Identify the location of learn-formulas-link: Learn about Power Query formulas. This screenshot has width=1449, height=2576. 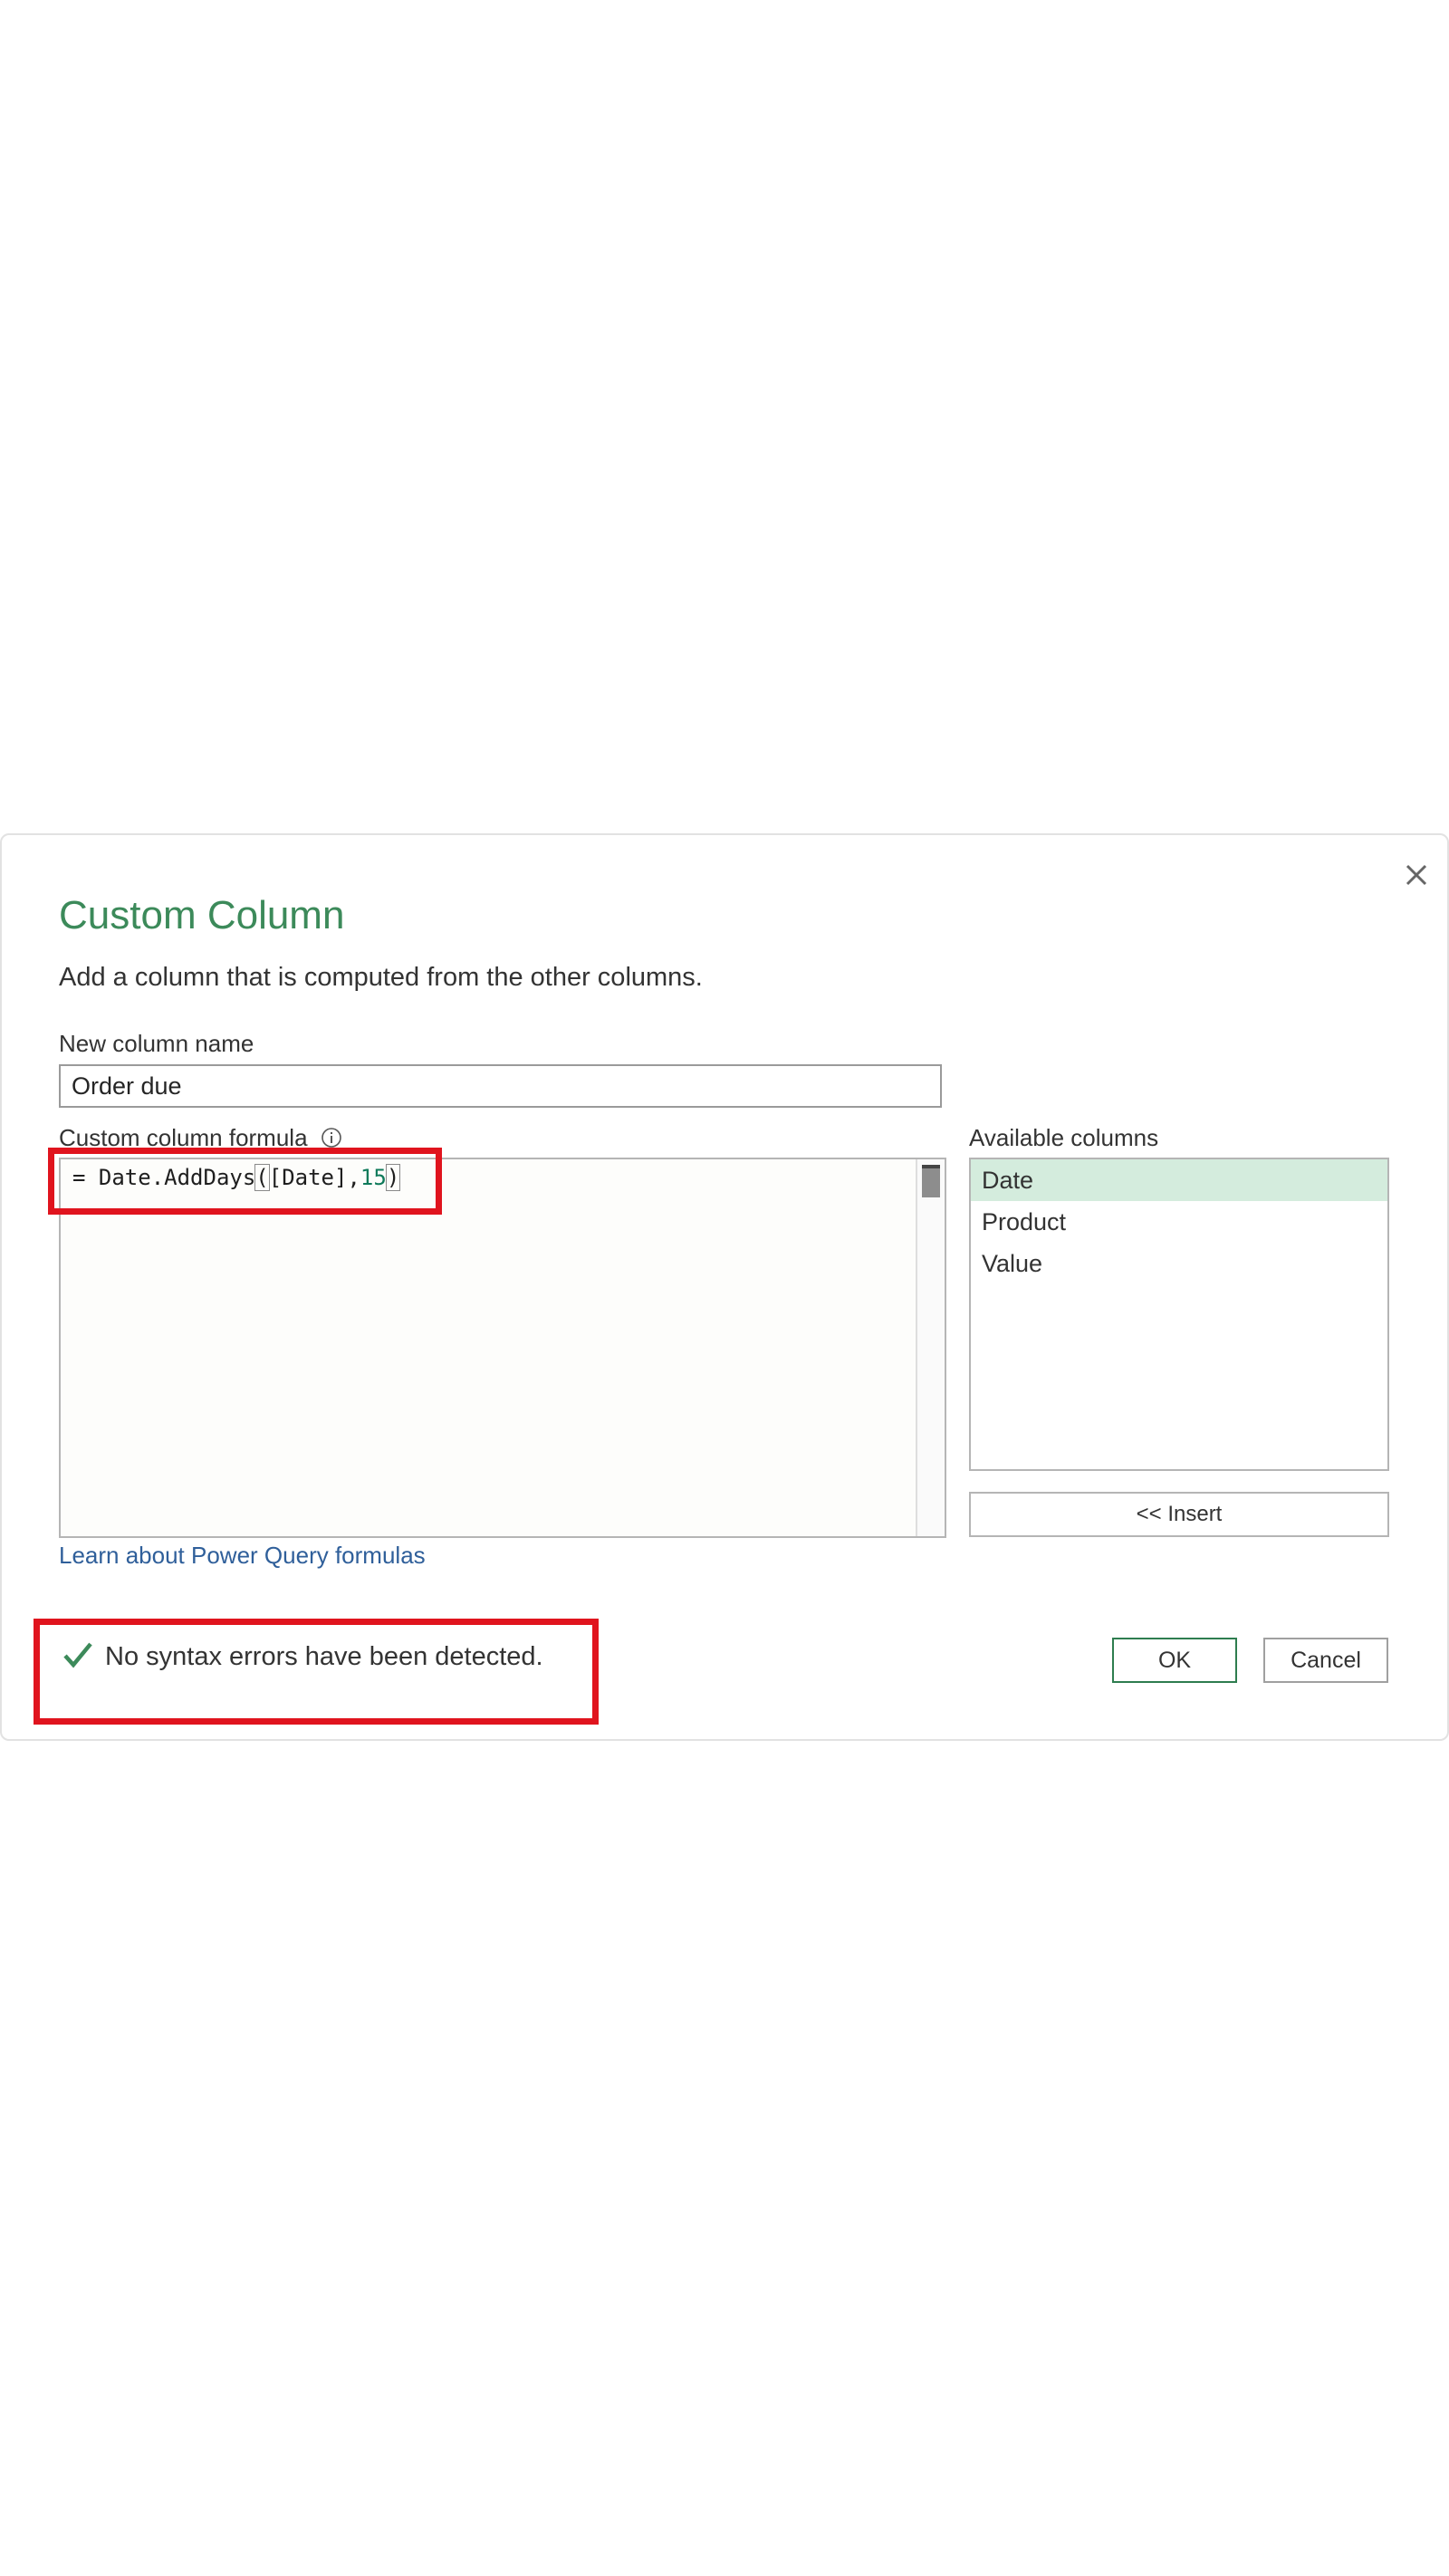
(242, 1556).